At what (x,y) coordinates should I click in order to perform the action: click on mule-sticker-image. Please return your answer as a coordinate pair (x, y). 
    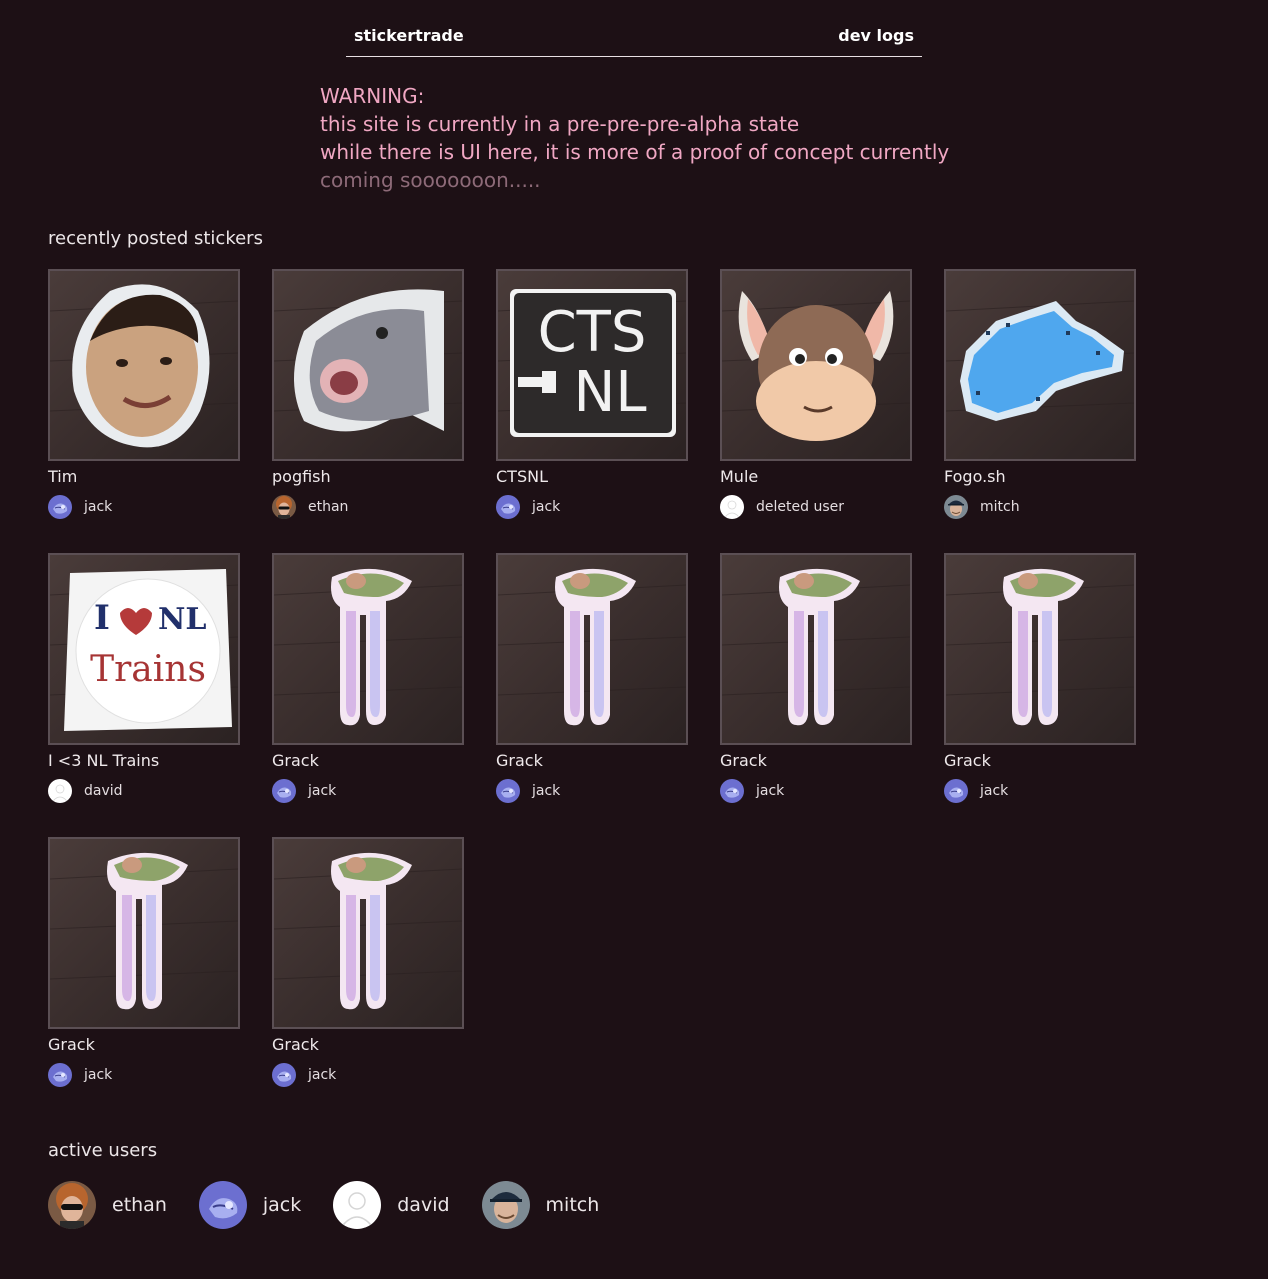
    Looking at the image, I should click on (816, 365).